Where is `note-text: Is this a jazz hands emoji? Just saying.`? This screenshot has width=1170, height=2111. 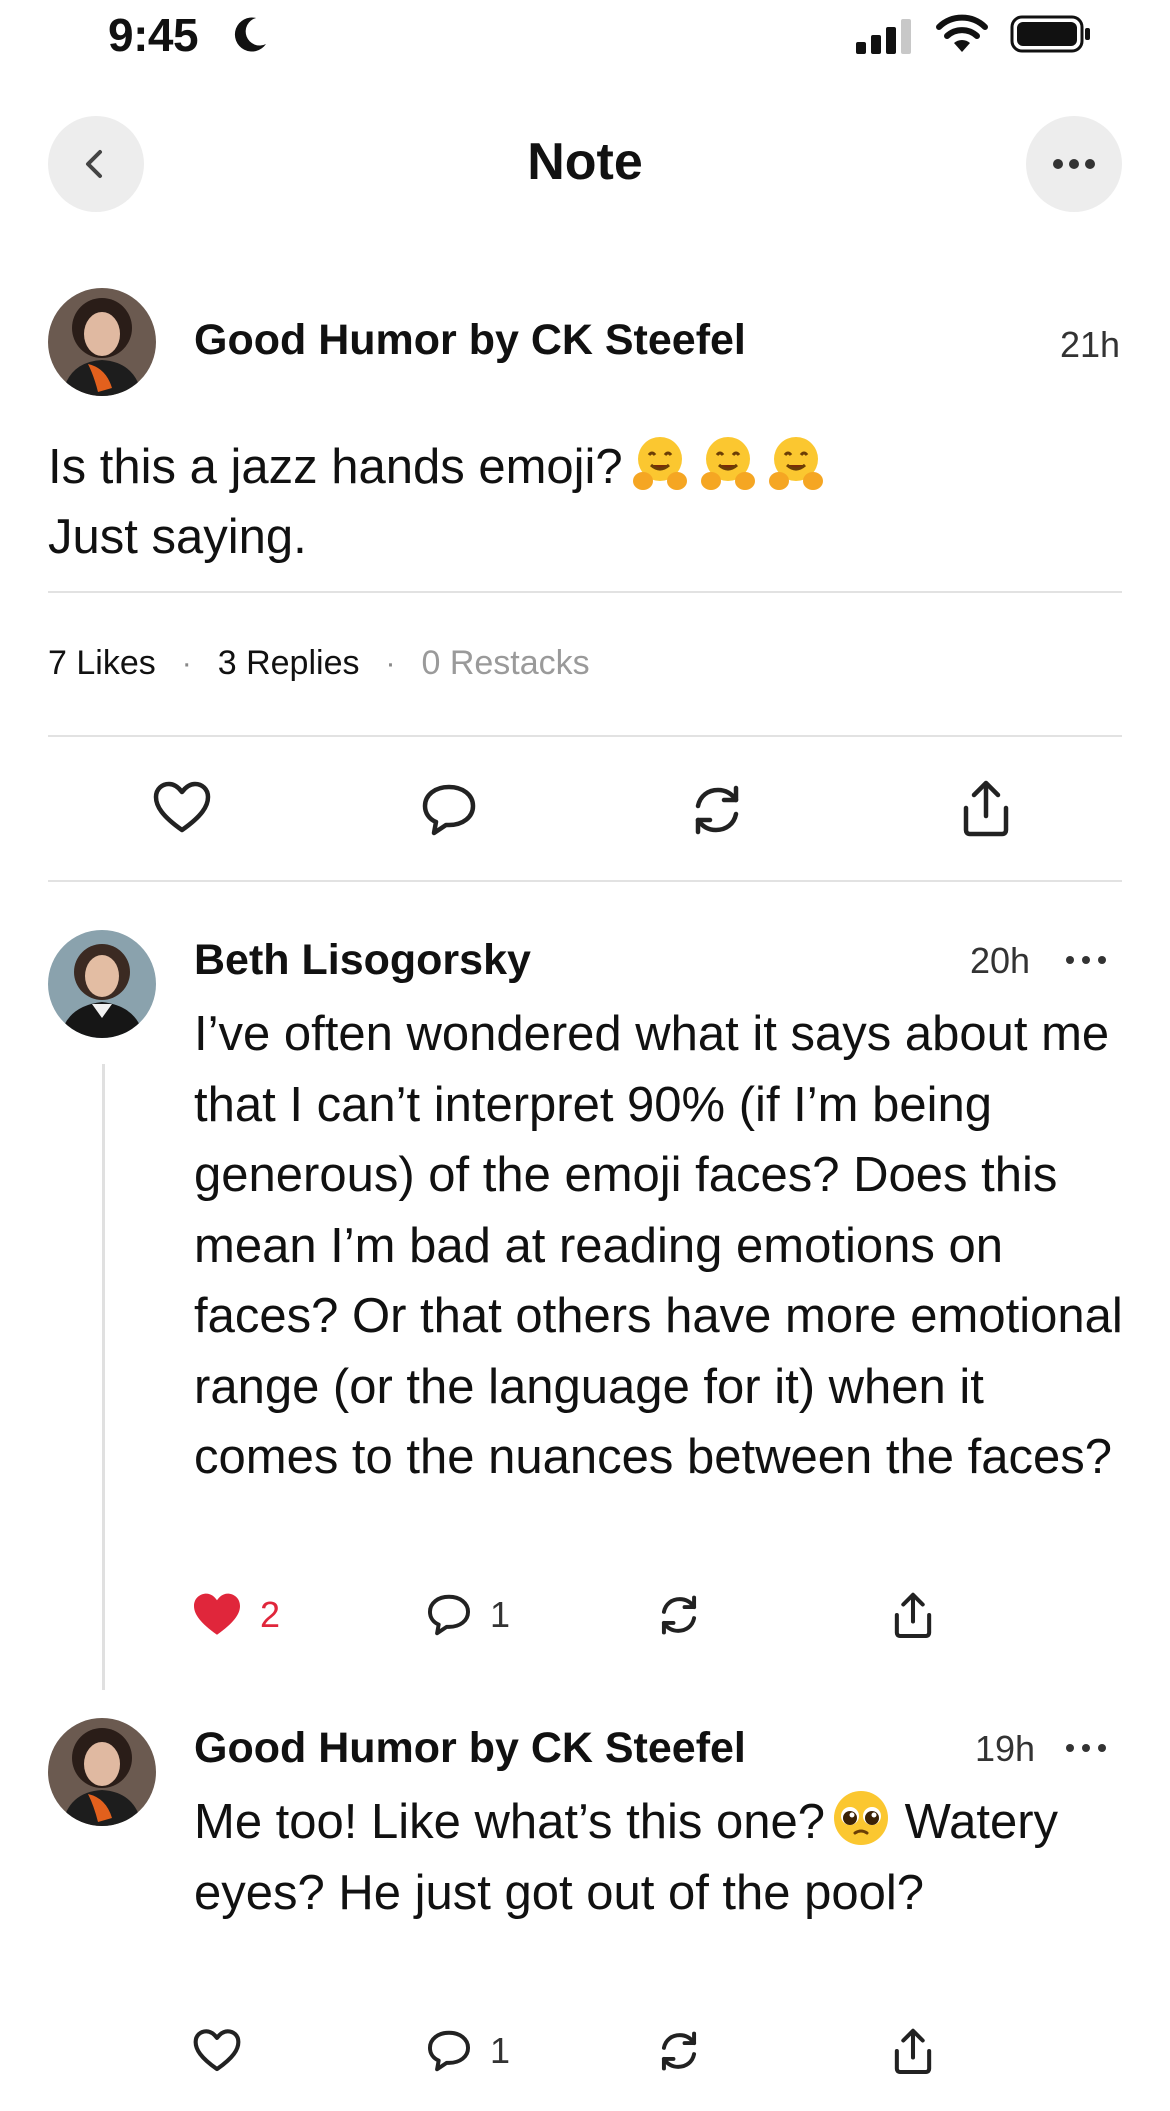 note-text: Is this a jazz hands emoji? Just saying. is located at coordinates (588, 502).